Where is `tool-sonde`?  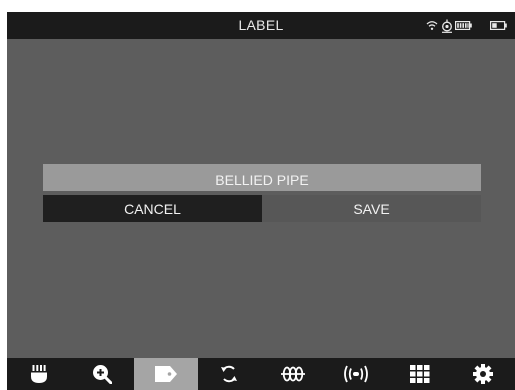 tool-sonde is located at coordinates (357, 374).